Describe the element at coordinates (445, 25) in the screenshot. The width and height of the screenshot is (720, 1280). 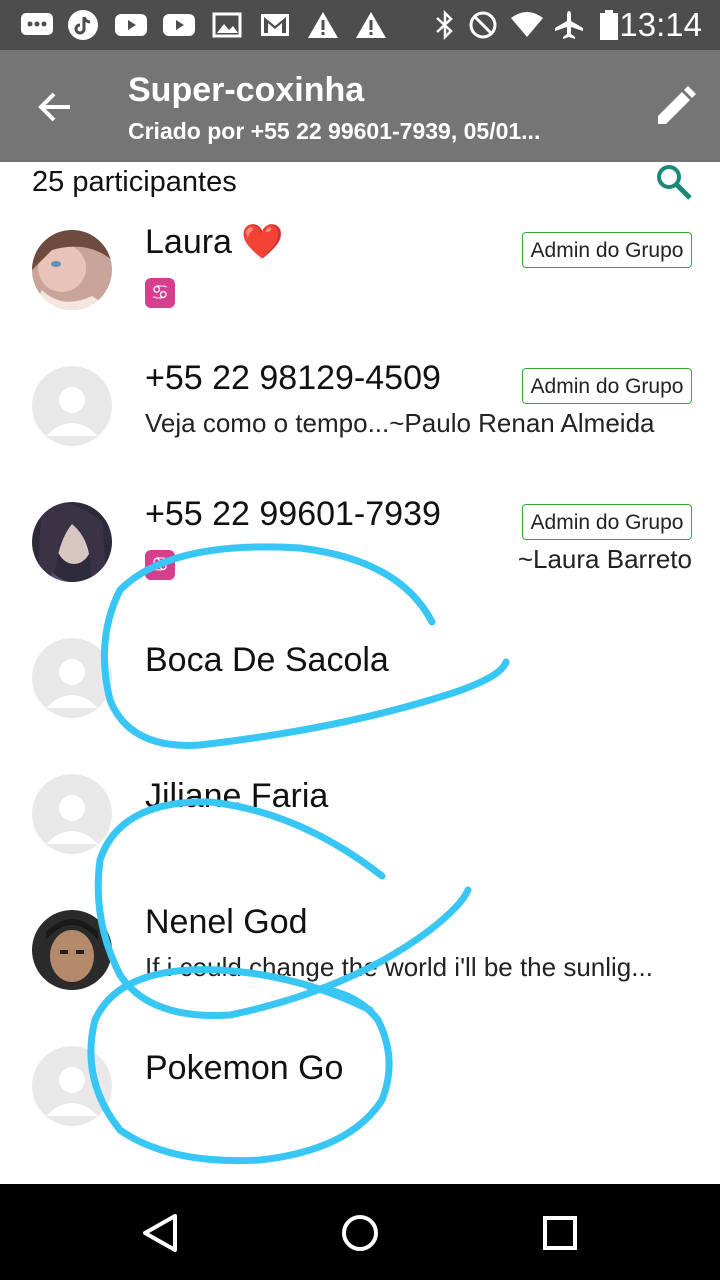
I see `bluetooth-icon` at that location.